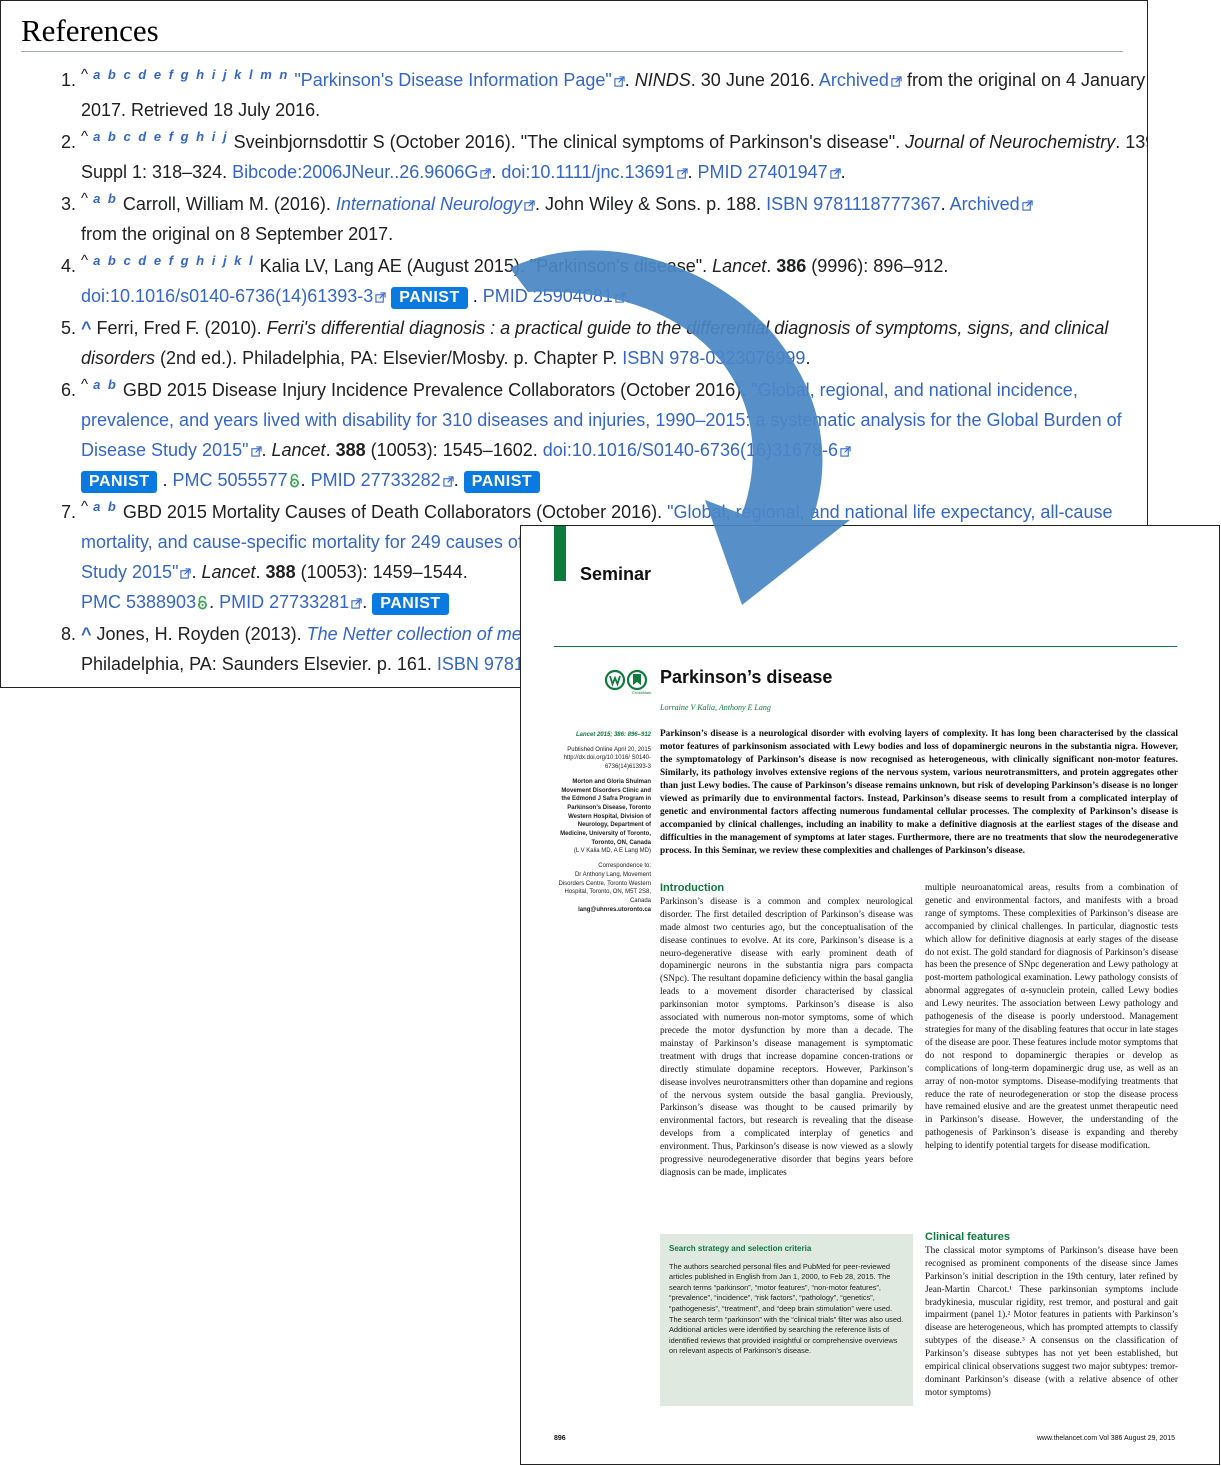  Describe the element at coordinates (429, 204) in the screenshot. I see `book-title-link: International Neurology` at that location.